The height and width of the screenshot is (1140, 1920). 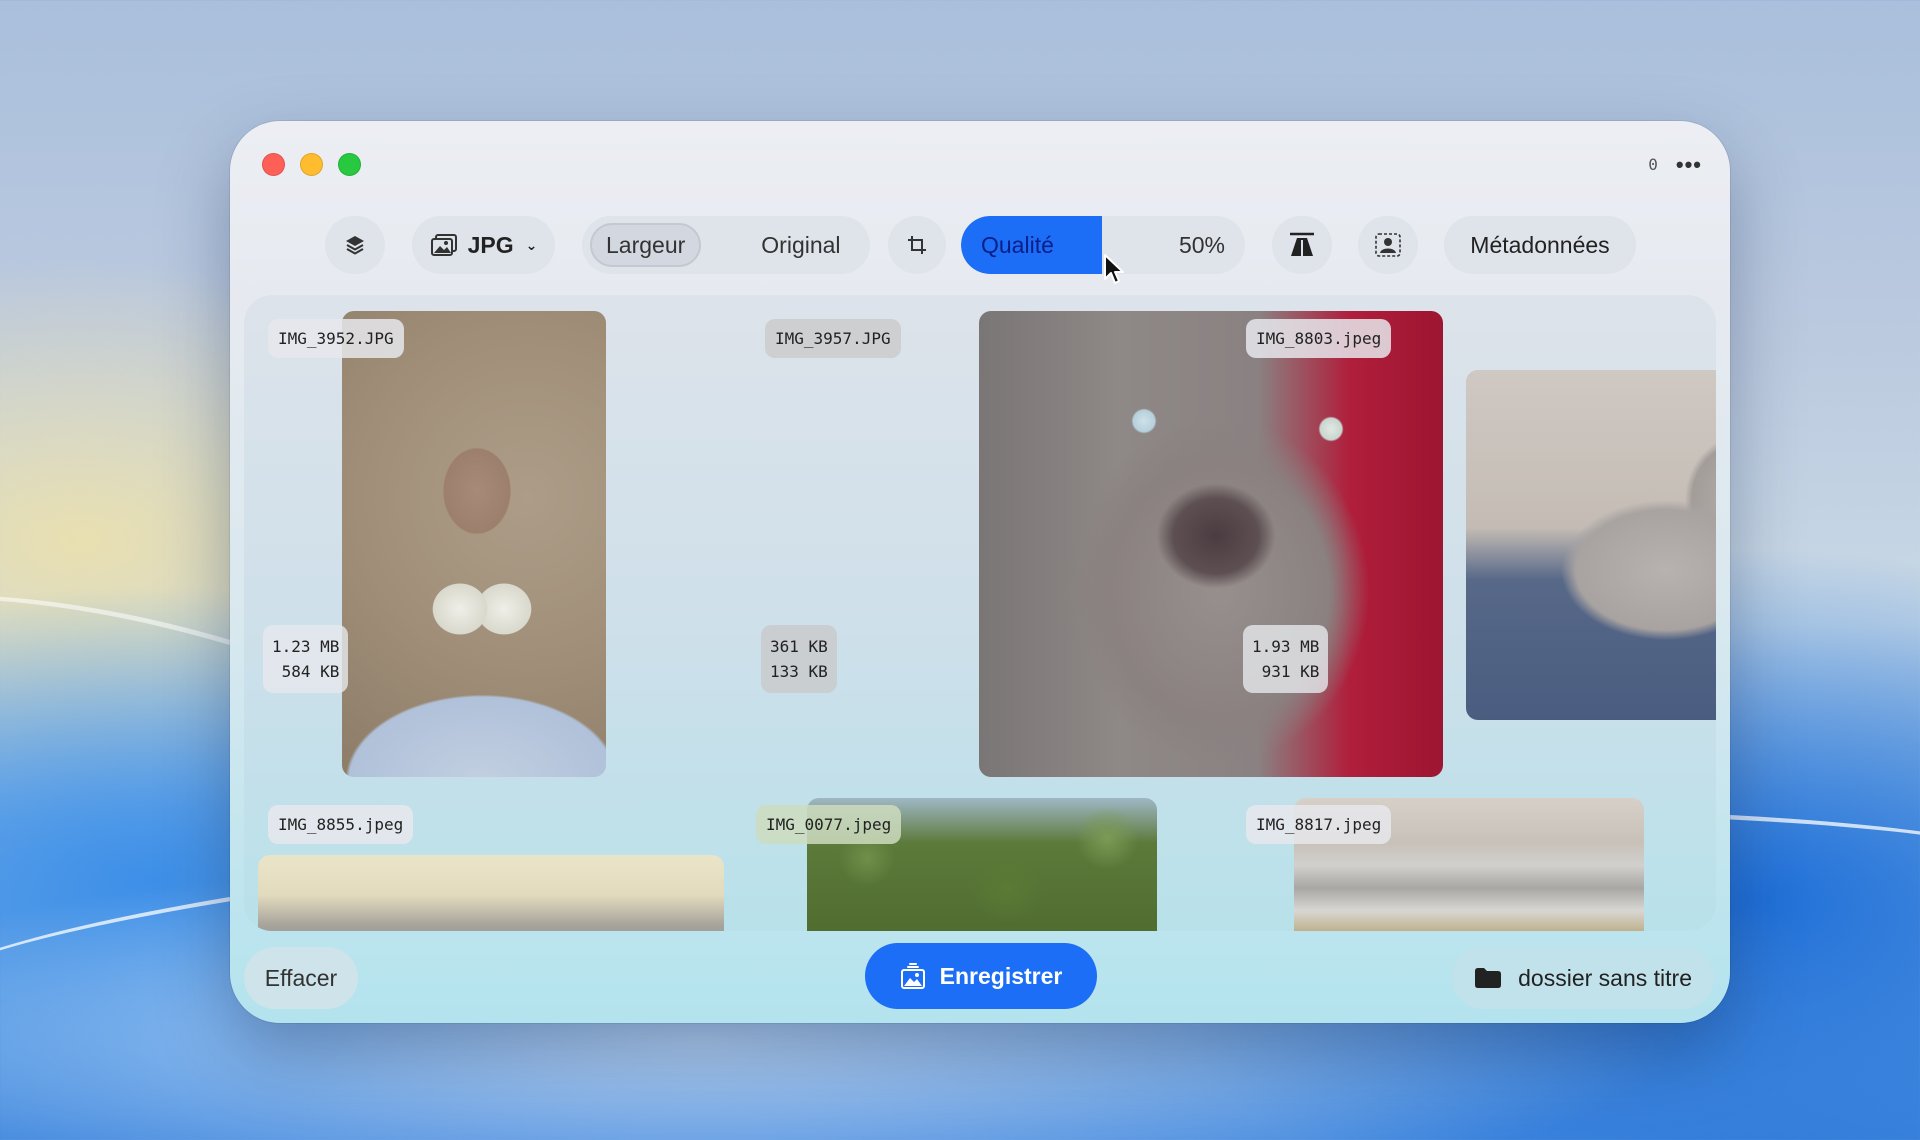 What do you see at coordinates (912, 976) in the screenshot?
I see `save-image-icon` at bounding box center [912, 976].